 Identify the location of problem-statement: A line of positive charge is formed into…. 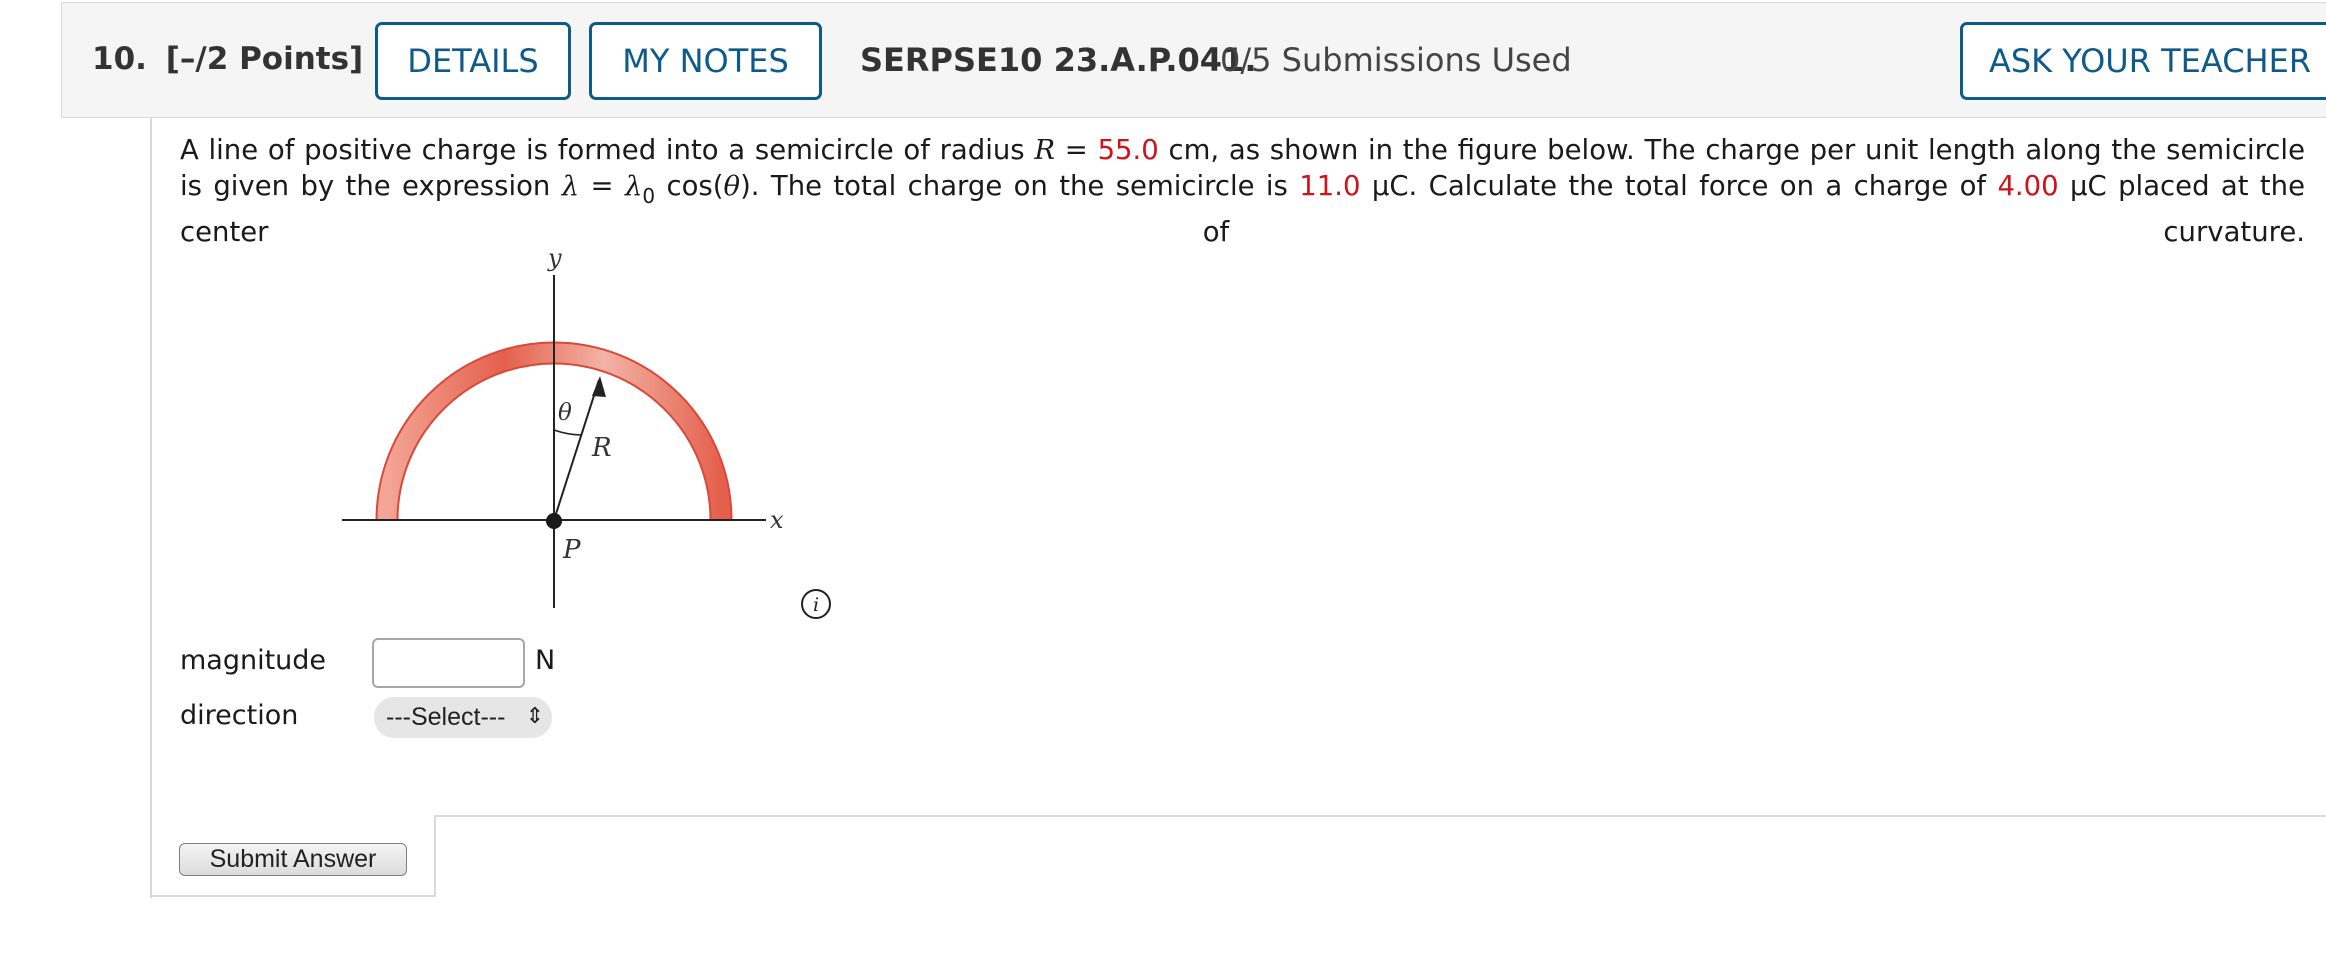
(1242, 191).